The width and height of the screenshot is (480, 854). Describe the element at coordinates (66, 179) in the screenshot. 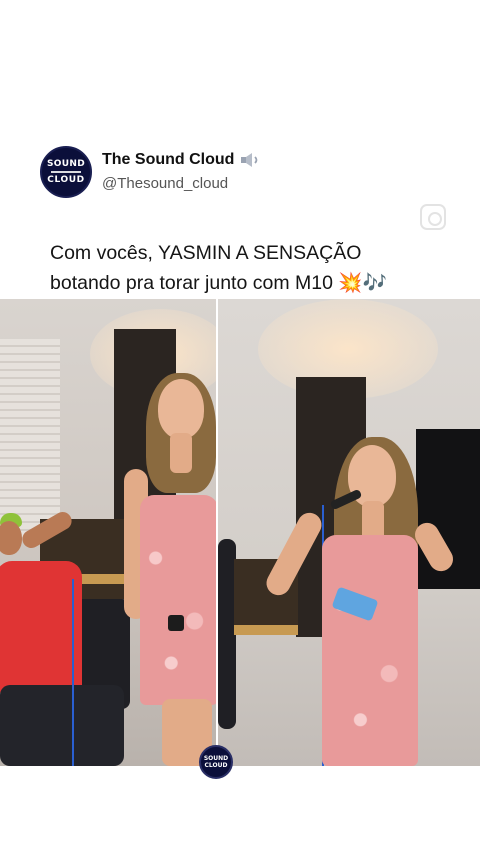

I see `avatar-text-cloud: CLOUD` at that location.